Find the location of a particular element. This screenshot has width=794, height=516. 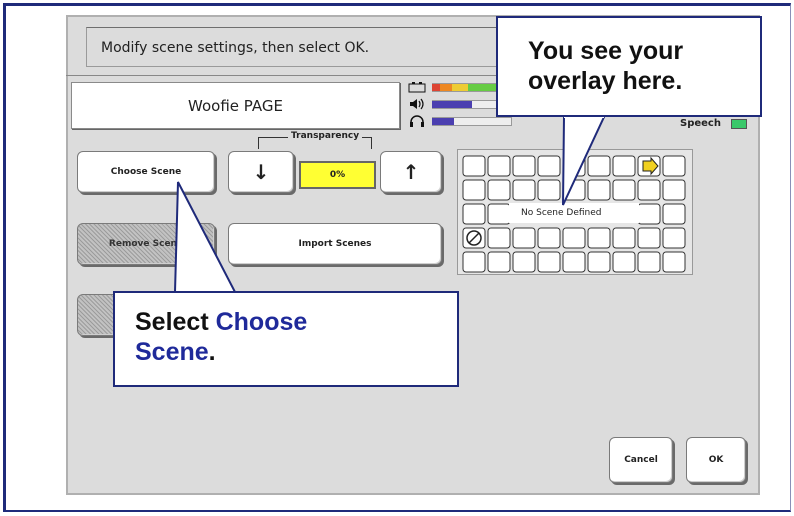

overlay-callout-line1: You see your is located at coordinates (606, 51).